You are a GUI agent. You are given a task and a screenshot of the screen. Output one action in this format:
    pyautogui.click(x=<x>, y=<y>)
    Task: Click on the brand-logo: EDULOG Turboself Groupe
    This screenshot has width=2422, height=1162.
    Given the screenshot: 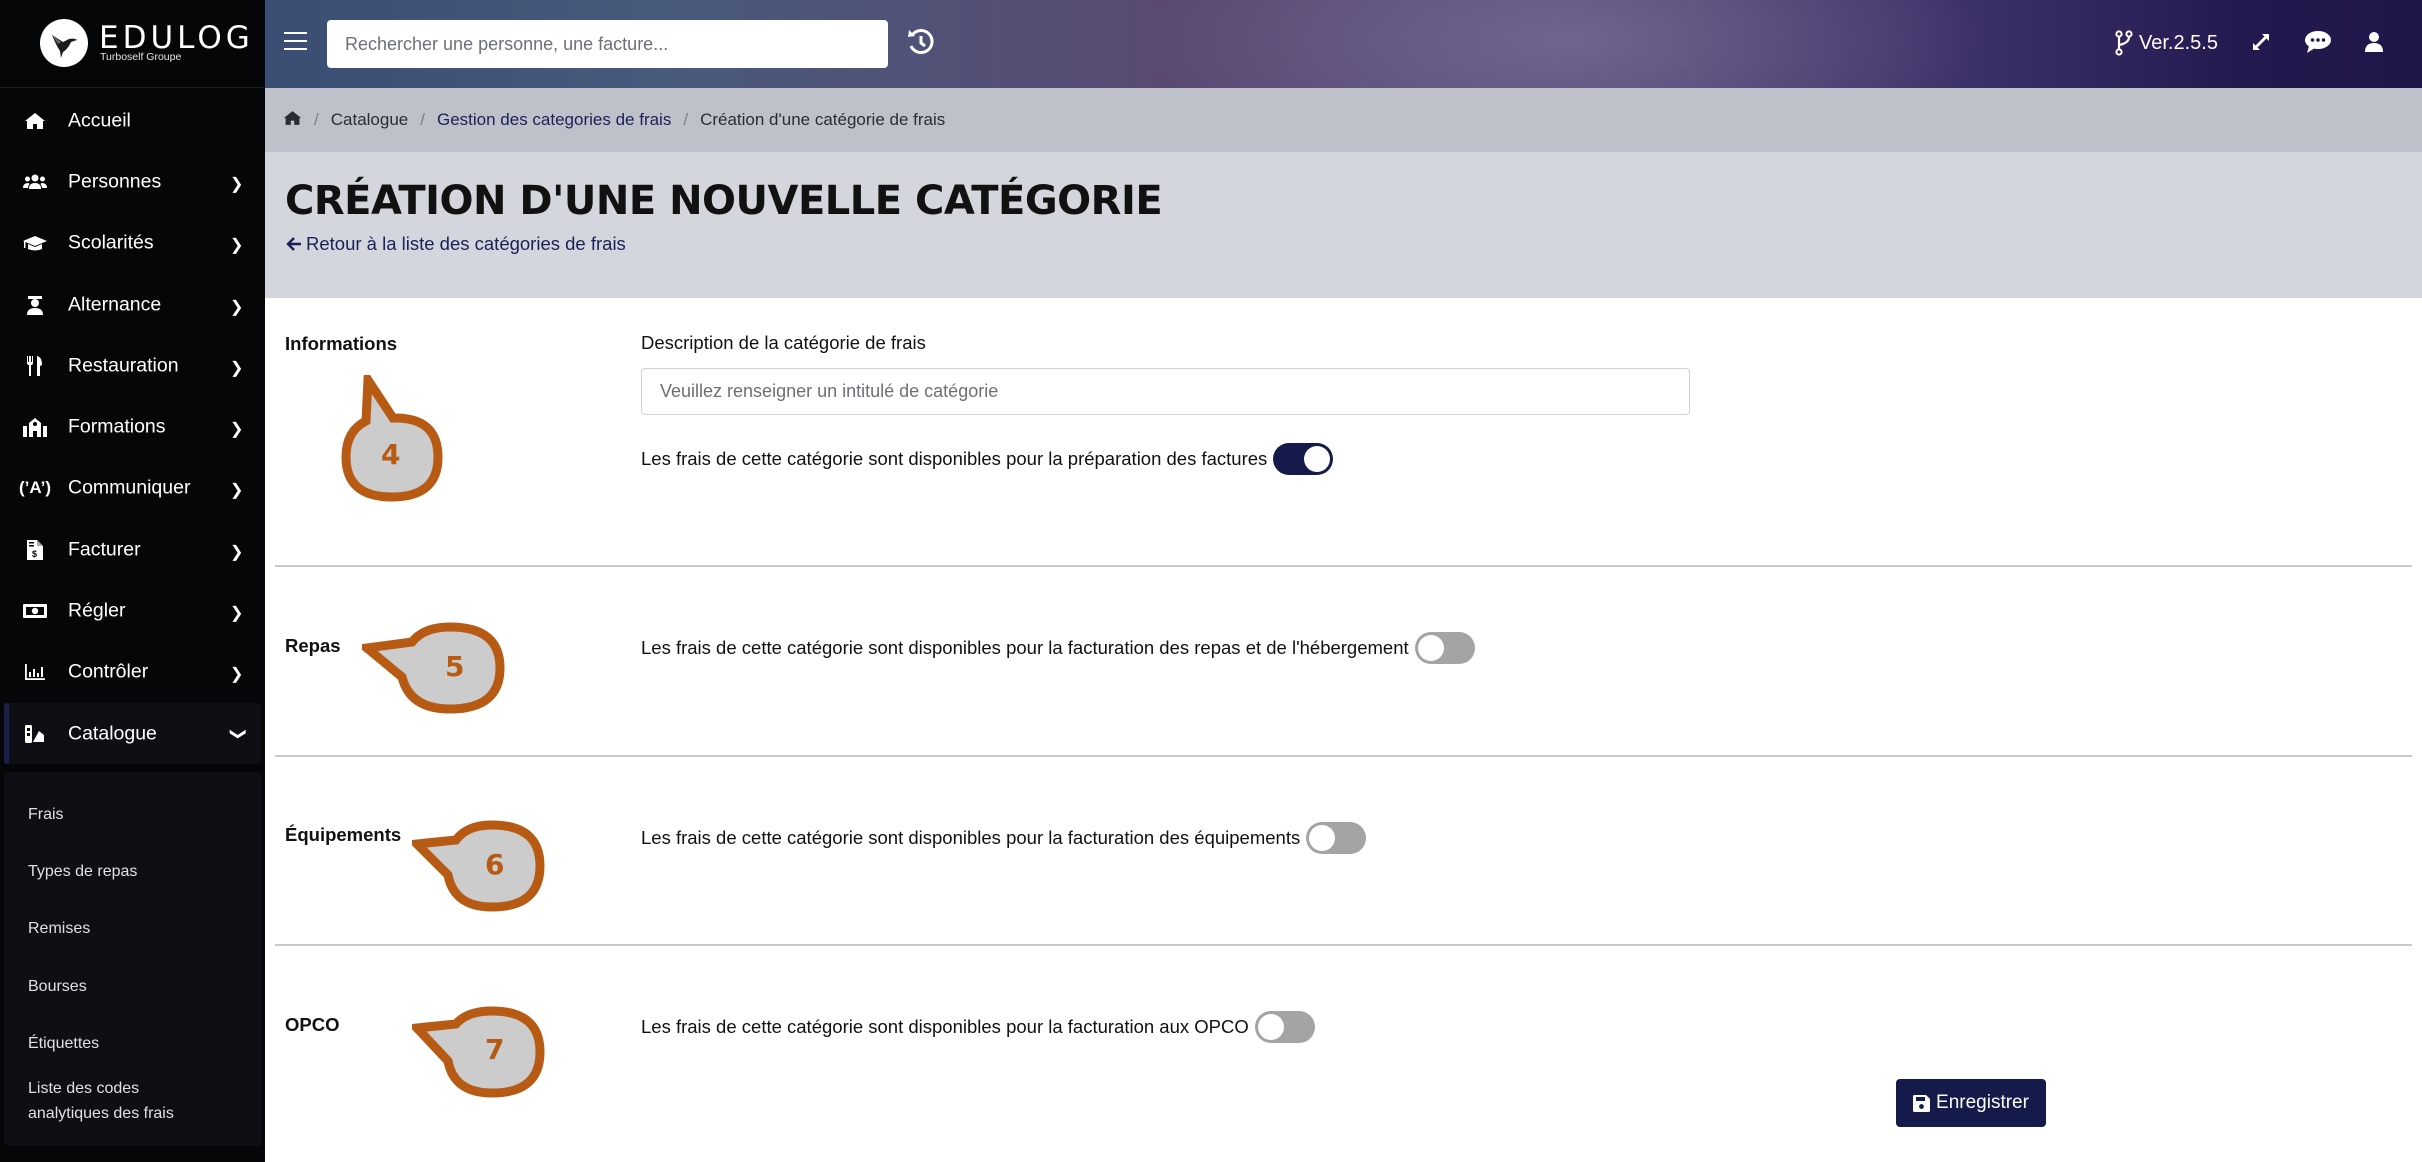 What is the action you would take?
    pyautogui.click(x=132, y=44)
    